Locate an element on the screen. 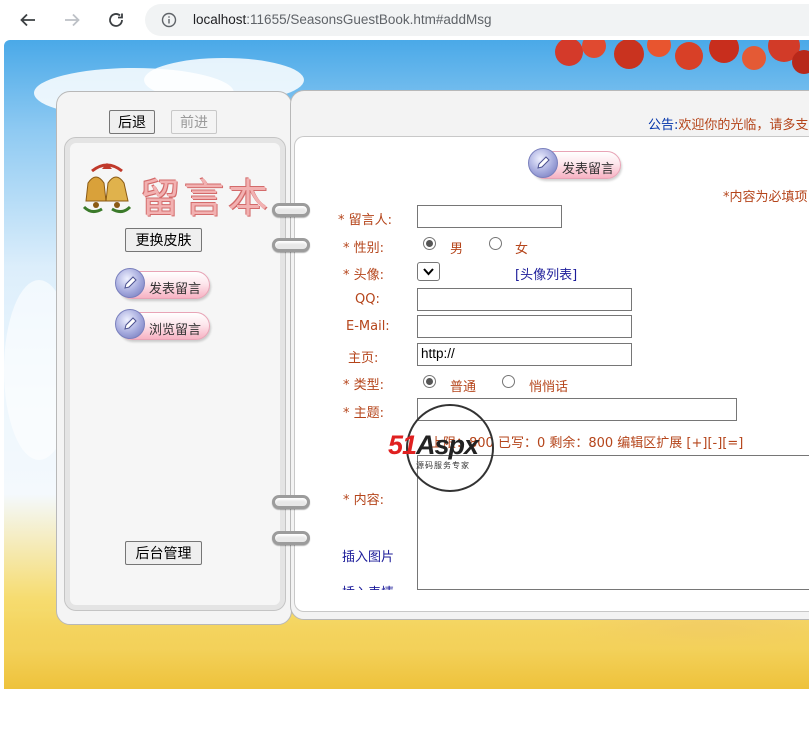 The width and height of the screenshot is (809, 745). gender-male-label: 男 is located at coordinates (457, 249).